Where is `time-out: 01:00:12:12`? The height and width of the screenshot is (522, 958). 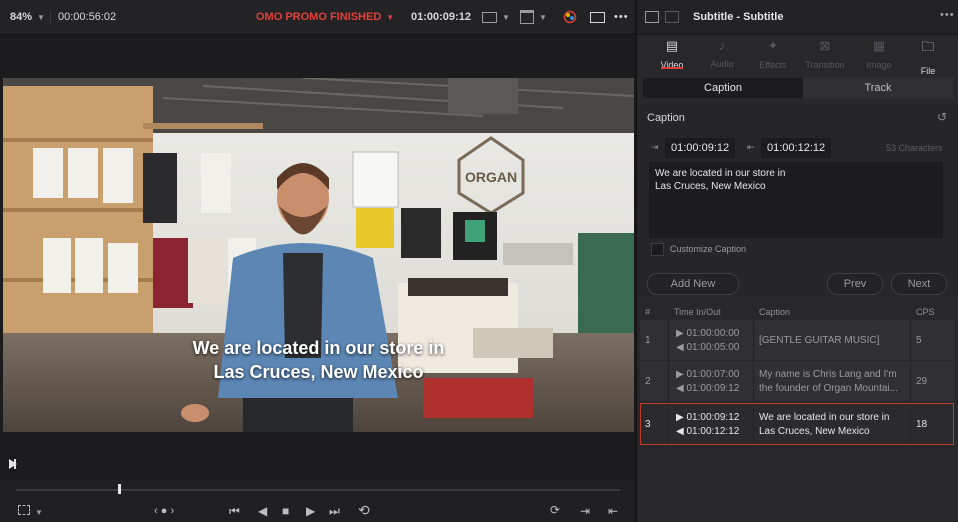 time-out: 01:00:12:12 is located at coordinates (713, 431).